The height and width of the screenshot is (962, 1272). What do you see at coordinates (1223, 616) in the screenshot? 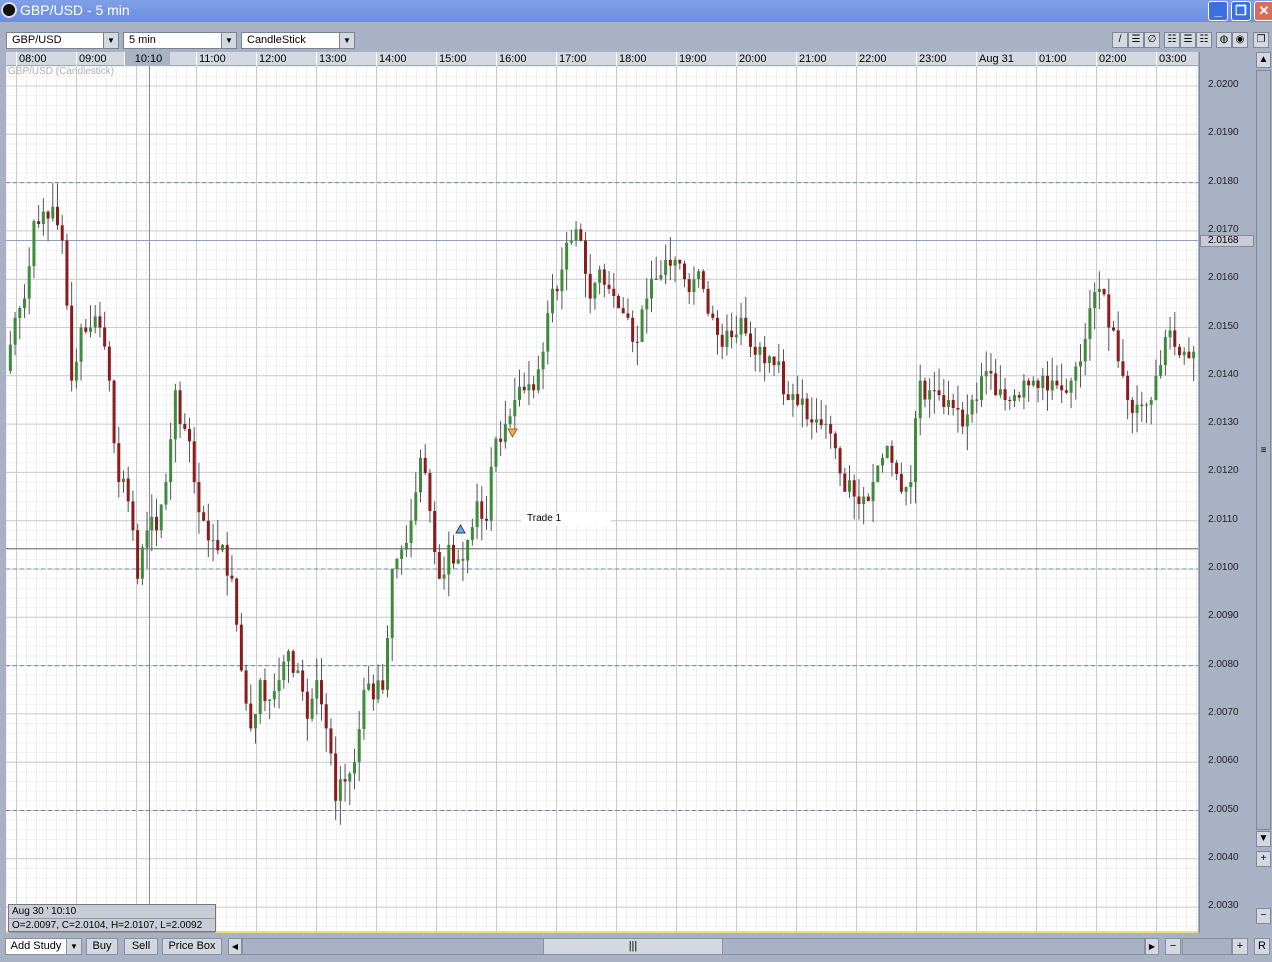
I see `price-label: 2.0090` at bounding box center [1223, 616].